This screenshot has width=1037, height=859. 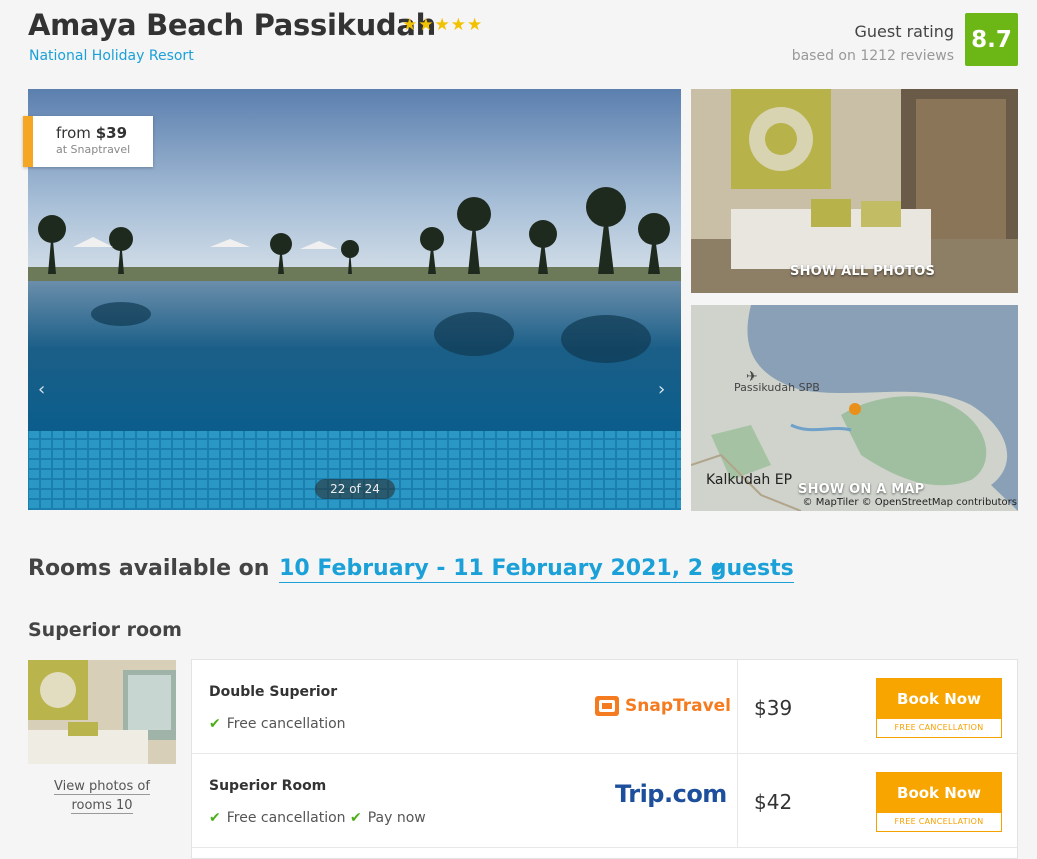 What do you see at coordinates (661, 389) in the screenshot?
I see `next-photo-arrow-icon: ›` at bounding box center [661, 389].